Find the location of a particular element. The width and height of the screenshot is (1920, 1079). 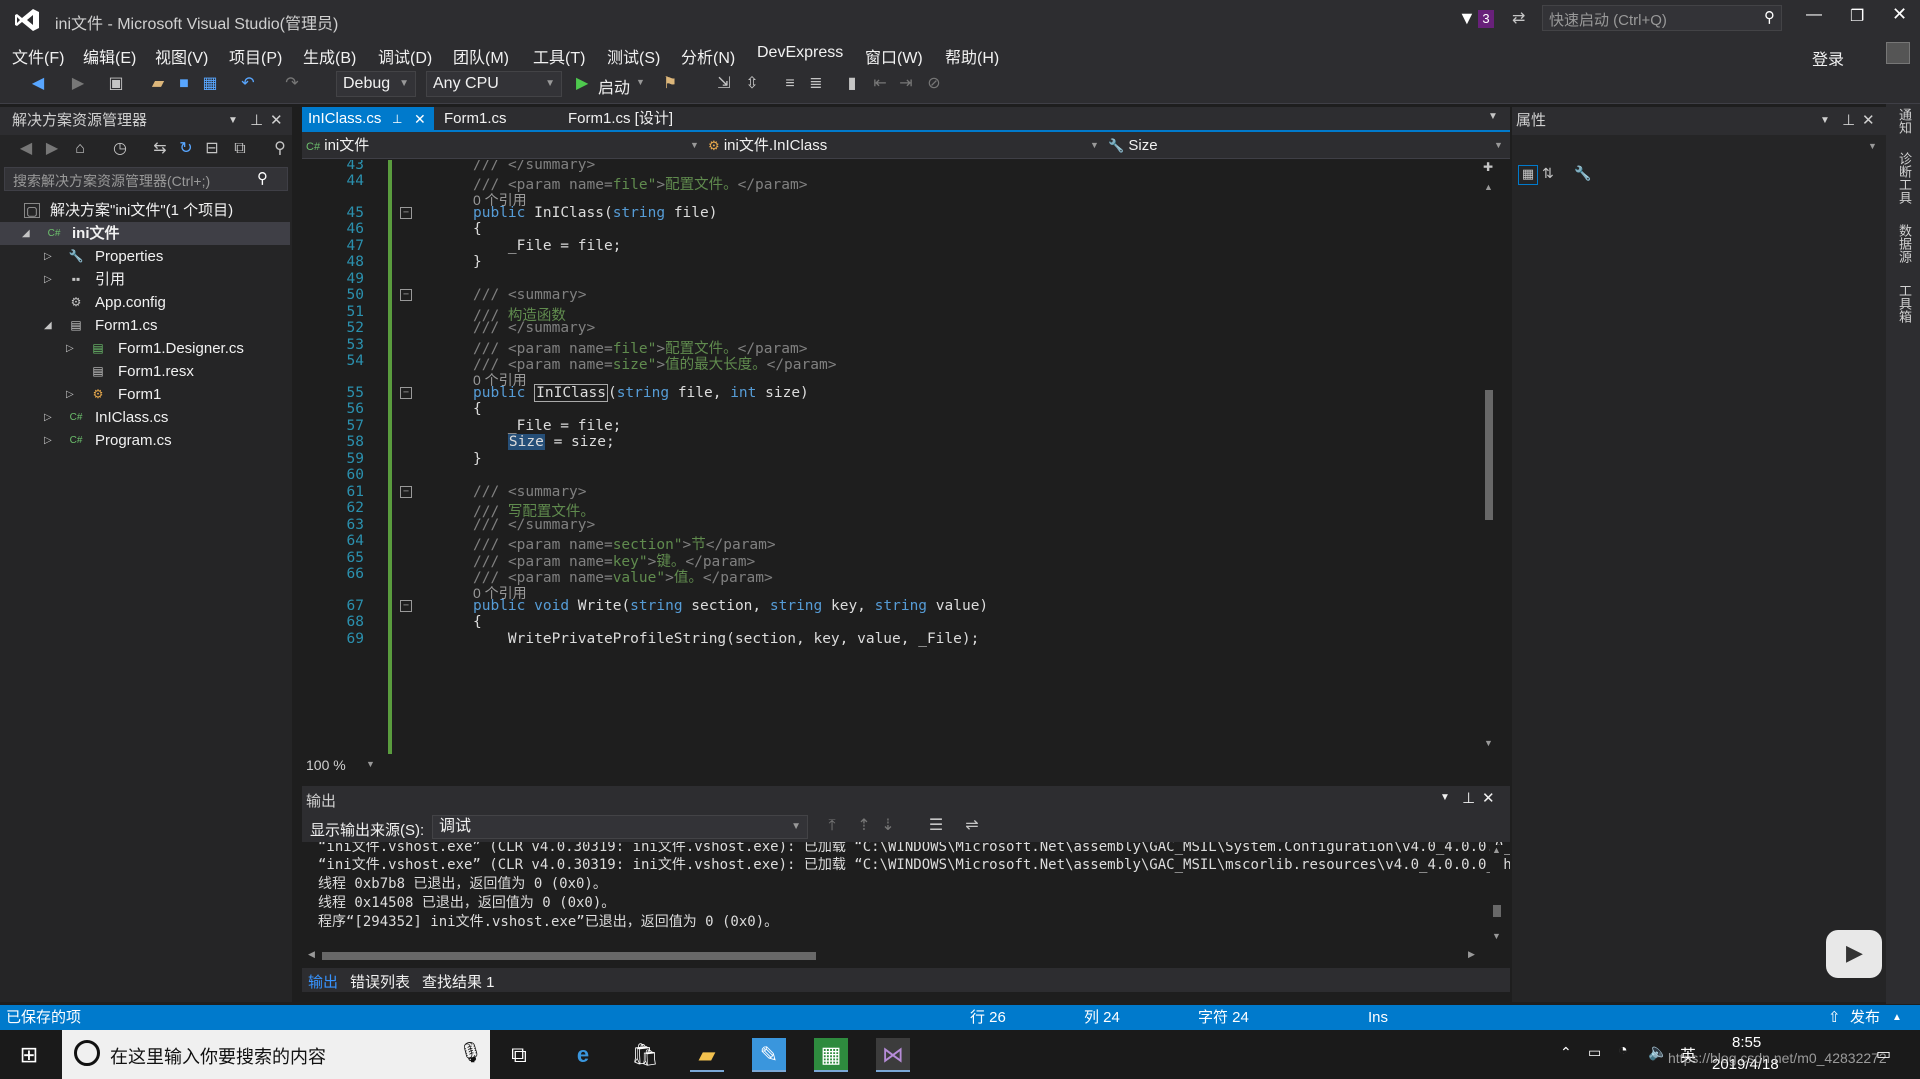

side-tab-diagnostics: 诊断工具 is located at coordinates (1903, 178).